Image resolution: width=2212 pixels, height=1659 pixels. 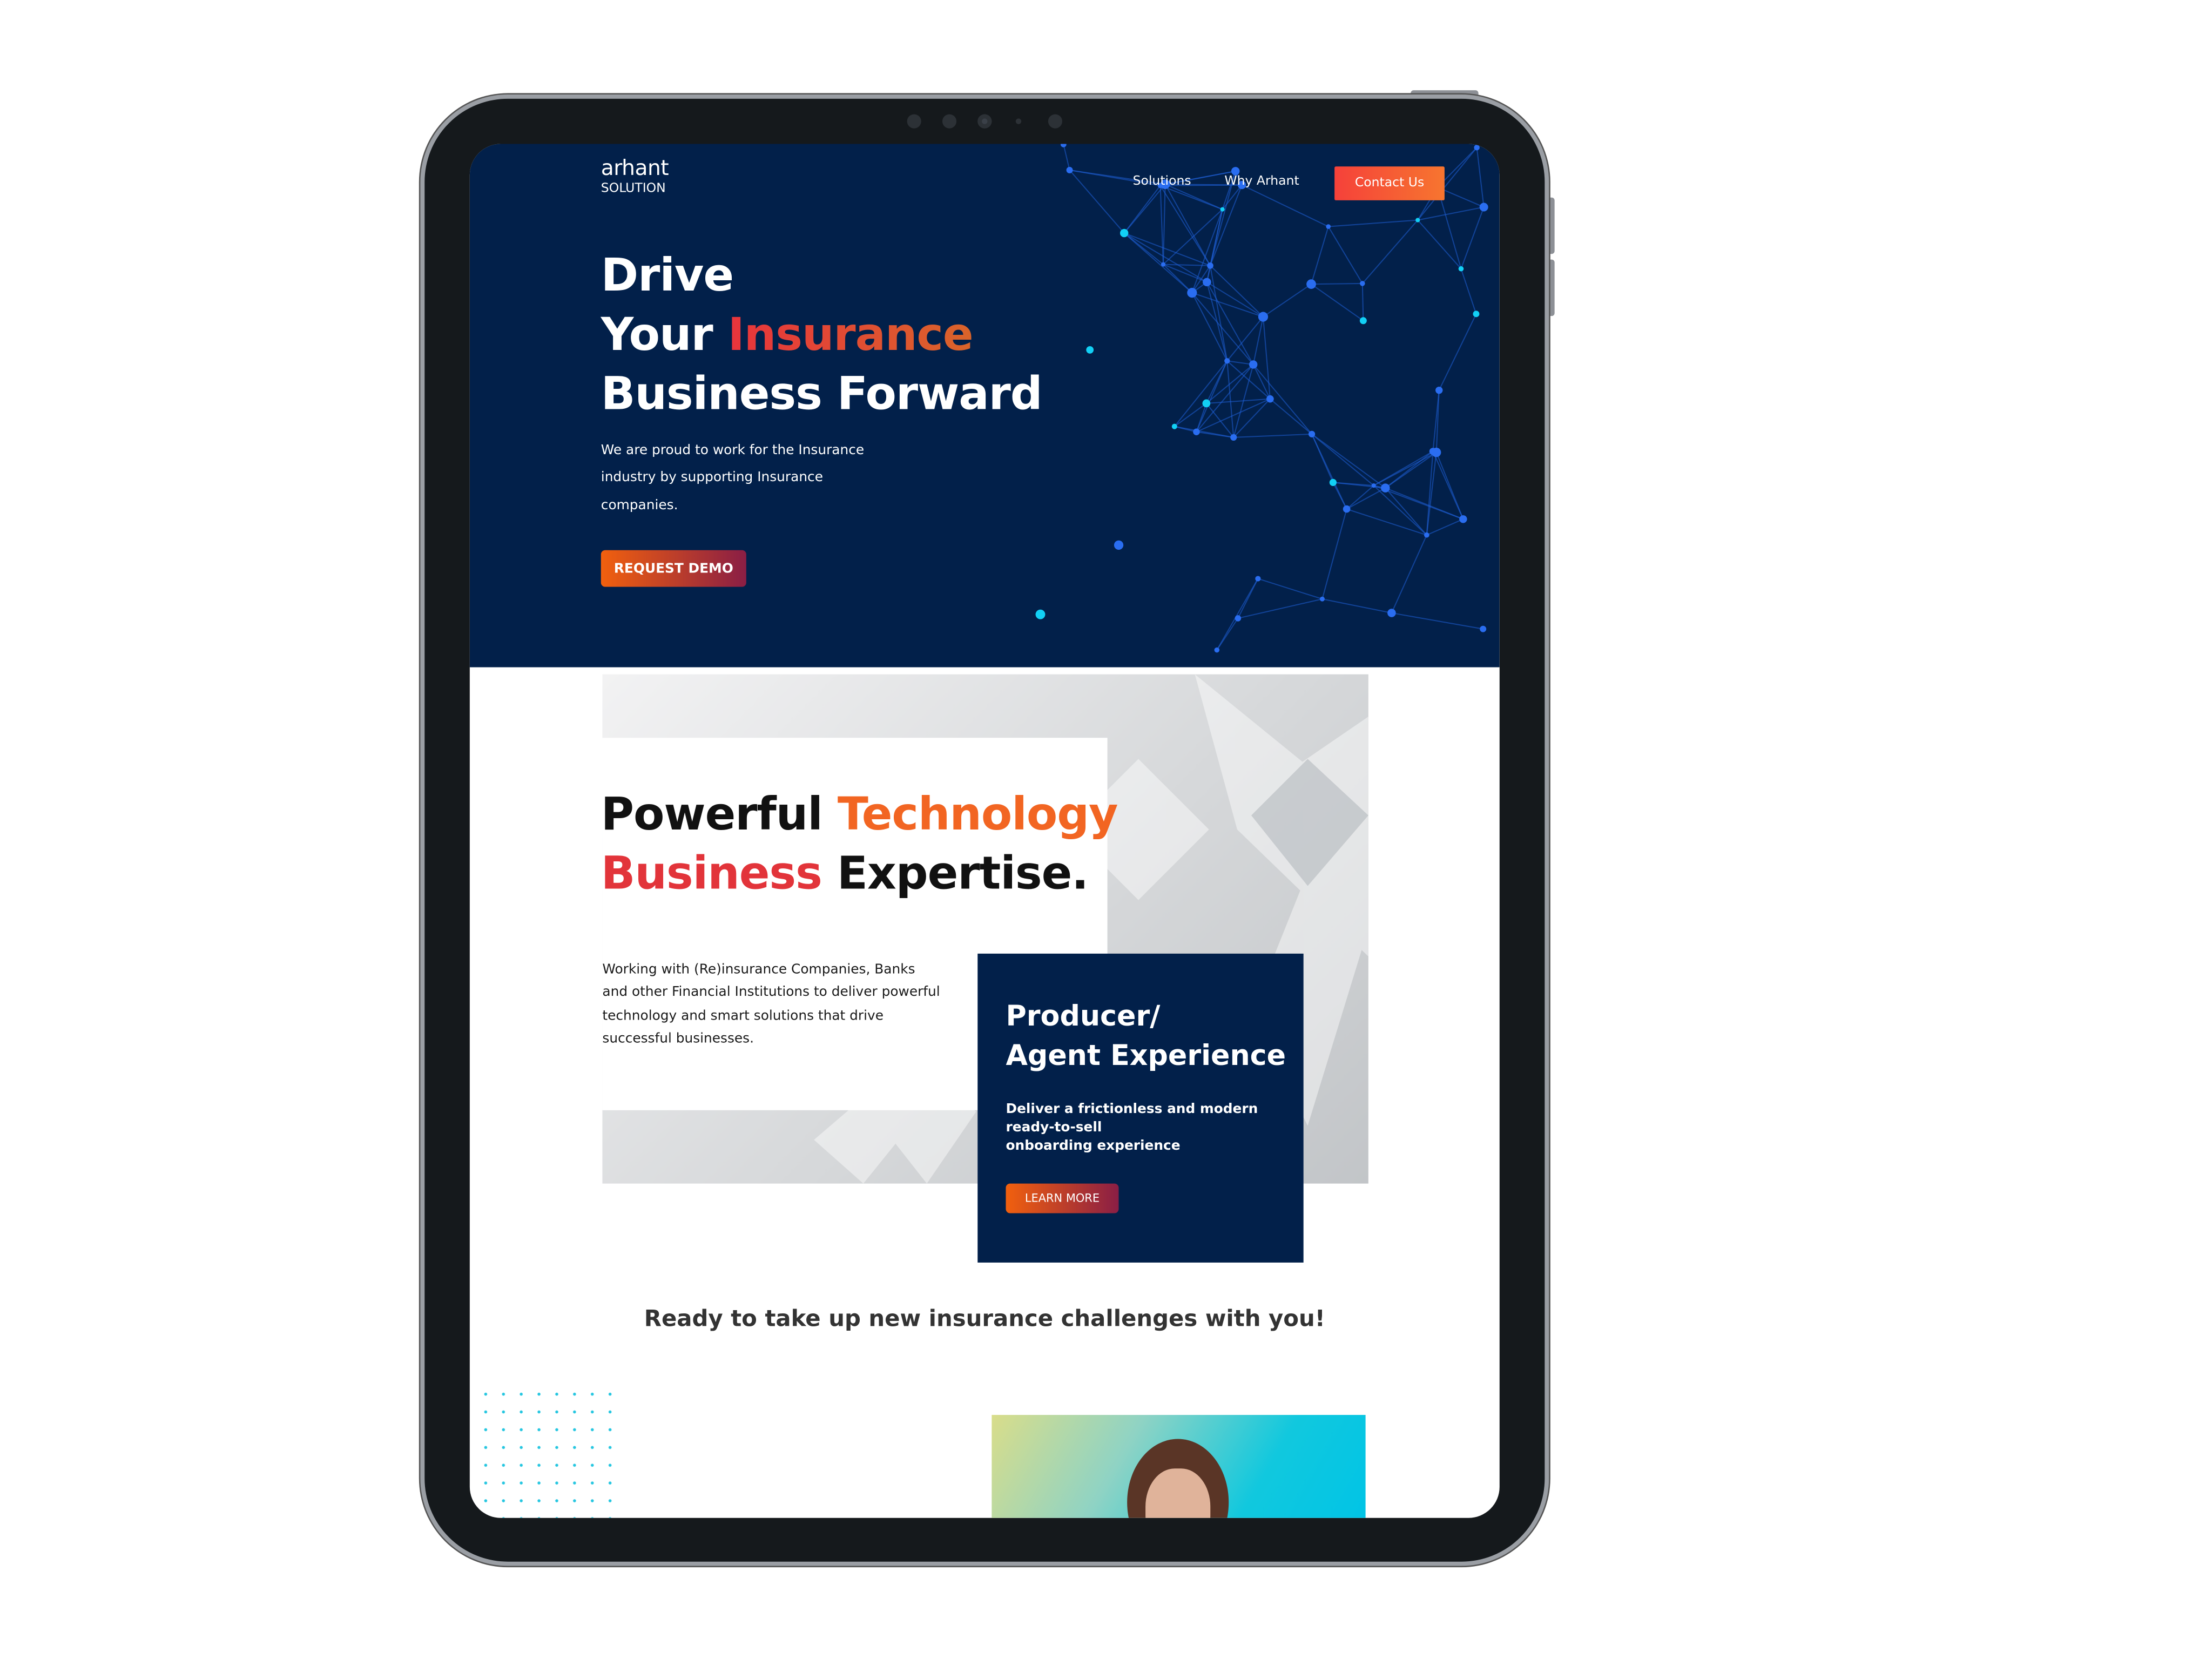 I want to click on nav-why-arhant: Why Arhant, so click(x=1261, y=182).